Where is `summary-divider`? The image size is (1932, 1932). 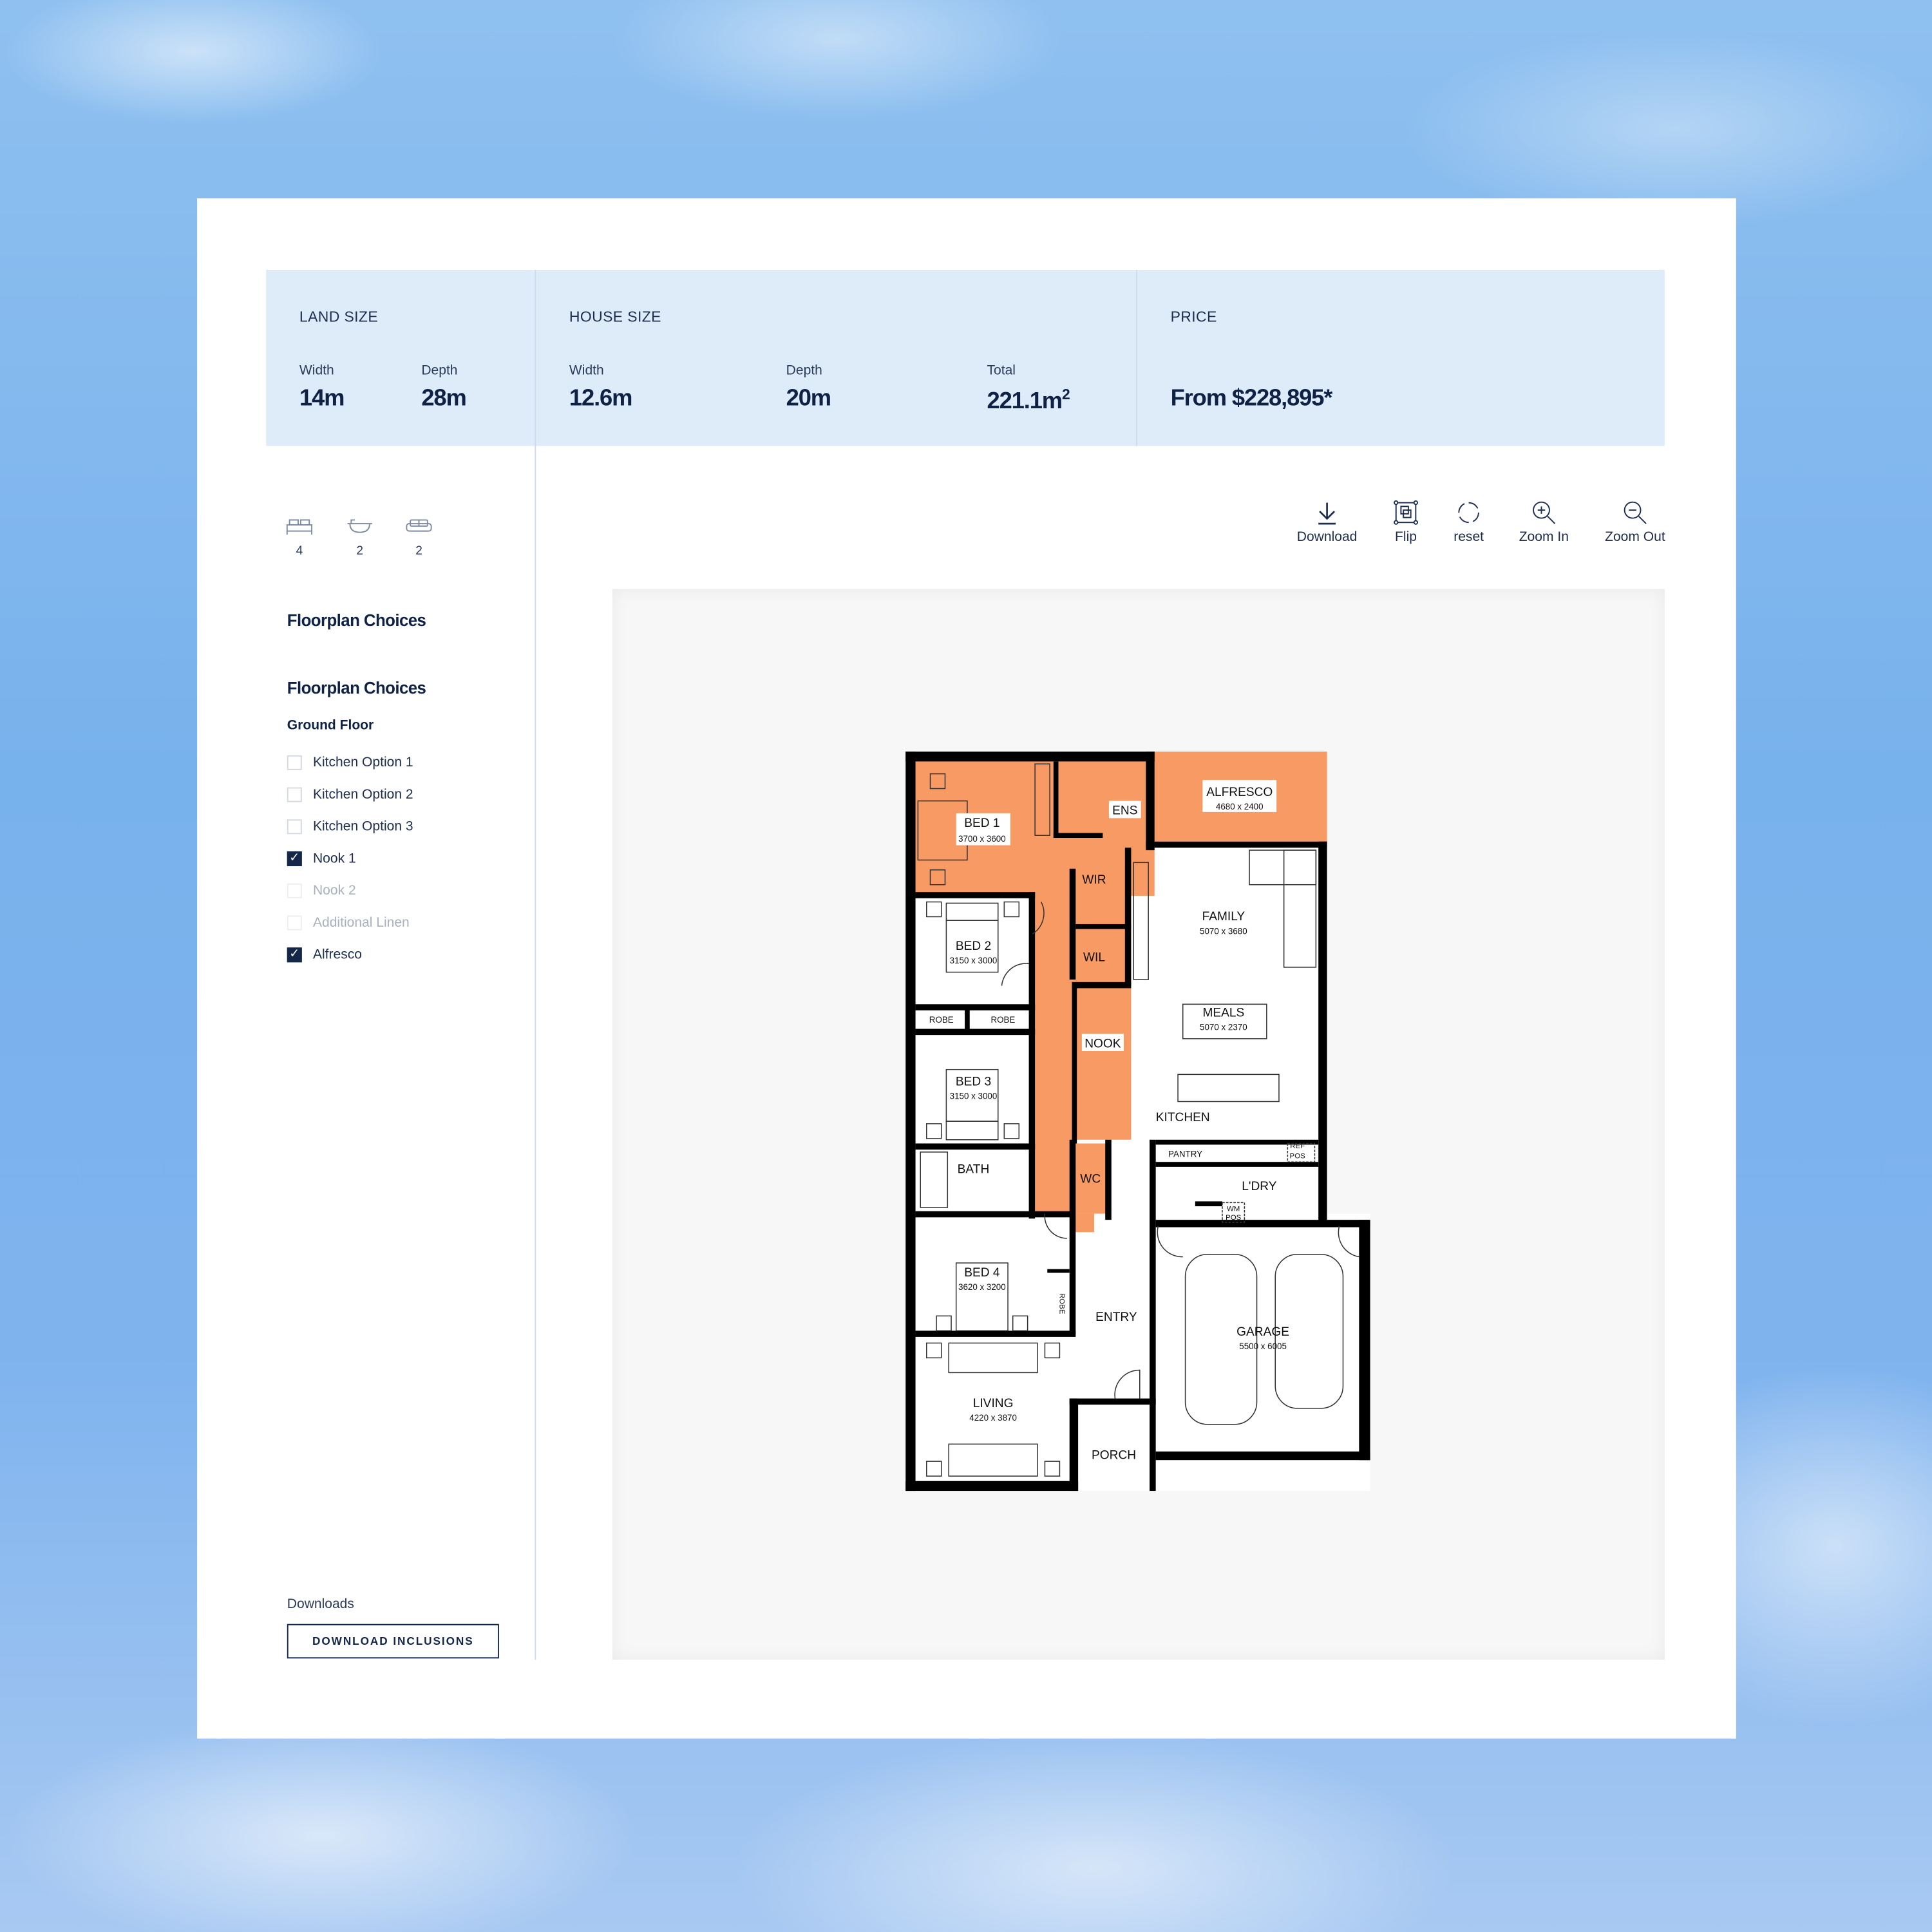
summary-divider is located at coordinates (1136, 358).